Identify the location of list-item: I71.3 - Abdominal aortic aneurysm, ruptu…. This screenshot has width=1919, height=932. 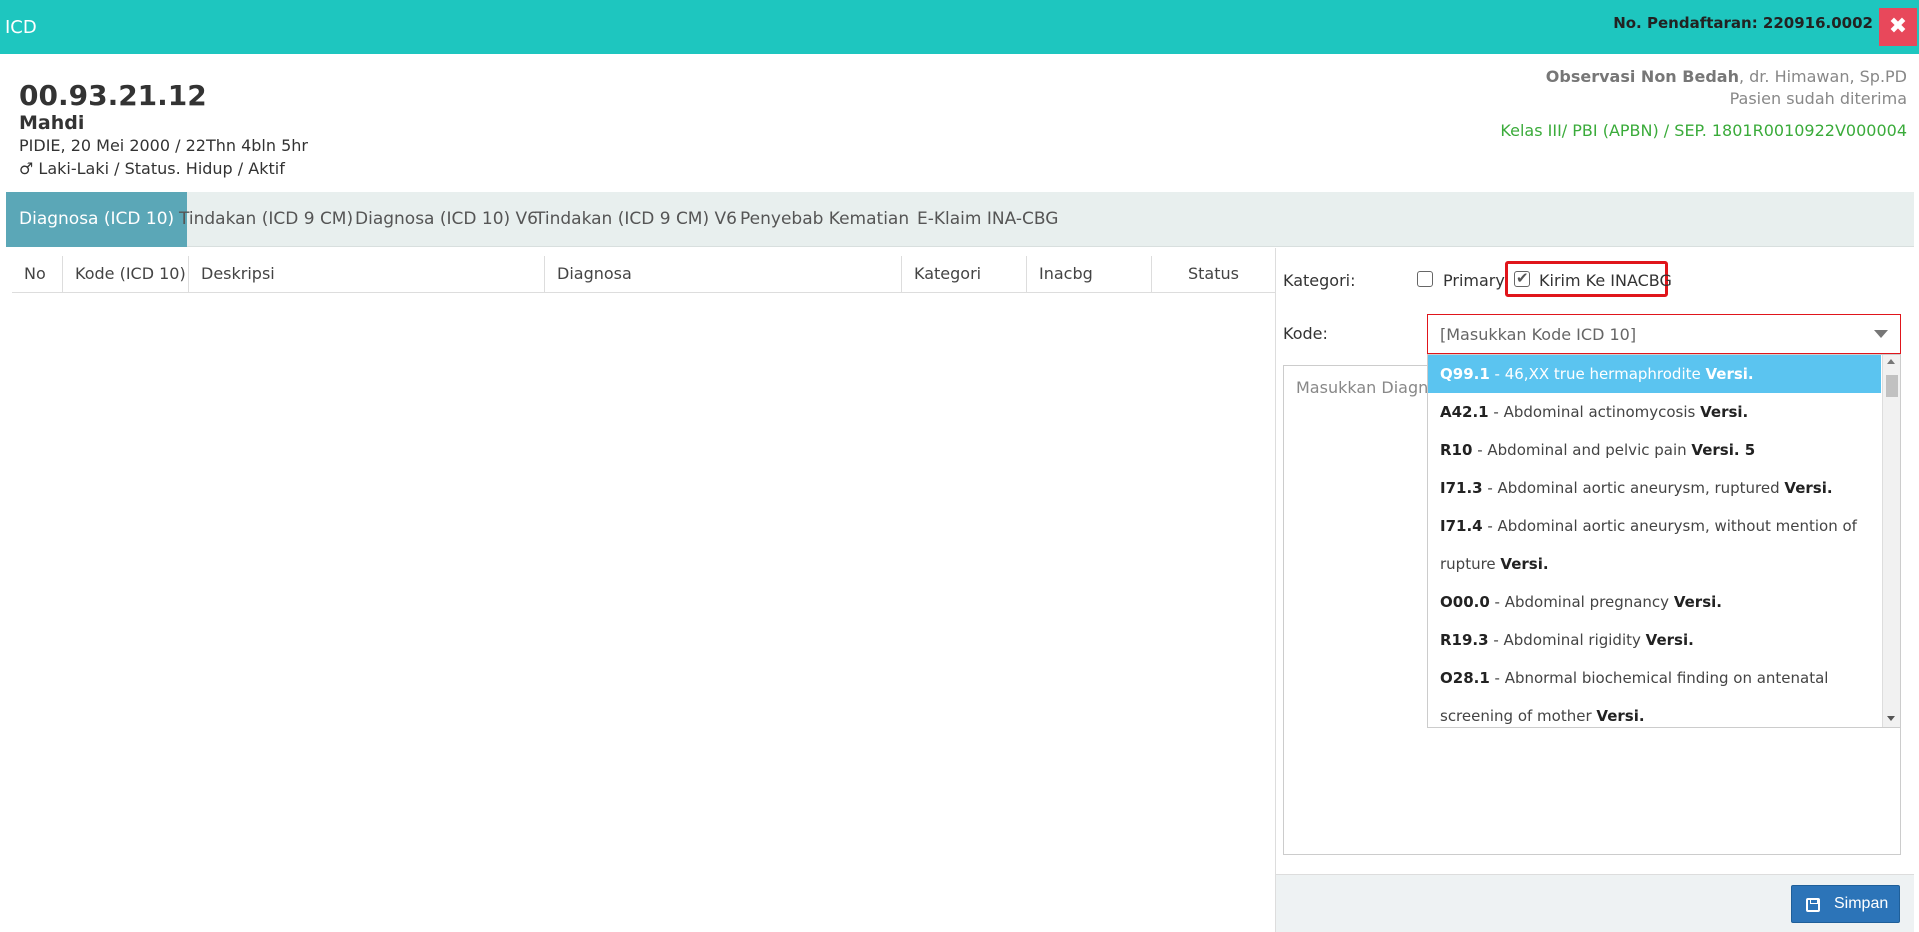
(1654, 488).